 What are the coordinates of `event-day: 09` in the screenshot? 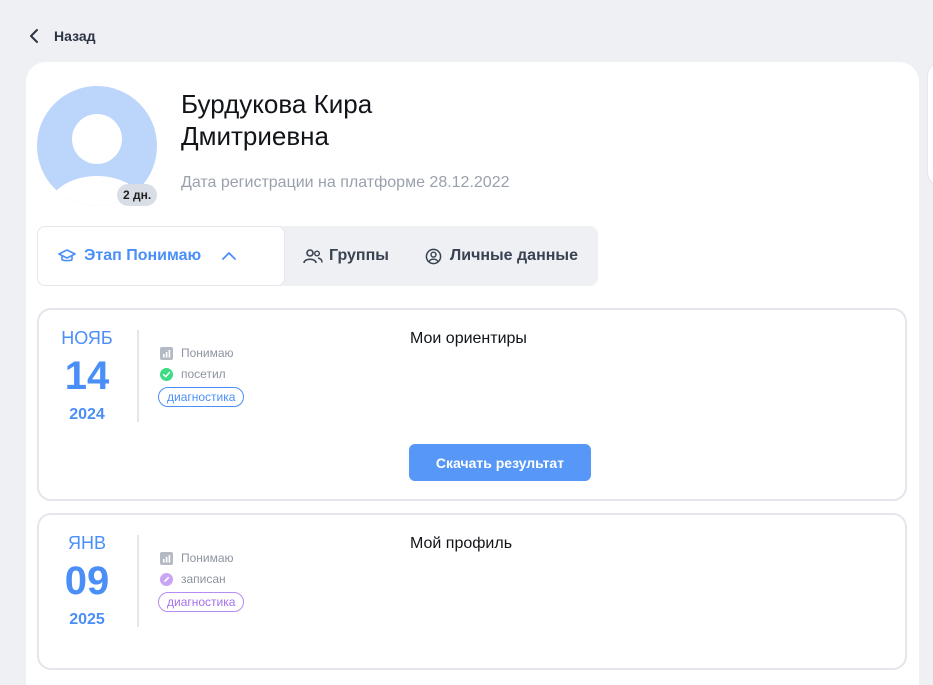 It's located at (87, 581).